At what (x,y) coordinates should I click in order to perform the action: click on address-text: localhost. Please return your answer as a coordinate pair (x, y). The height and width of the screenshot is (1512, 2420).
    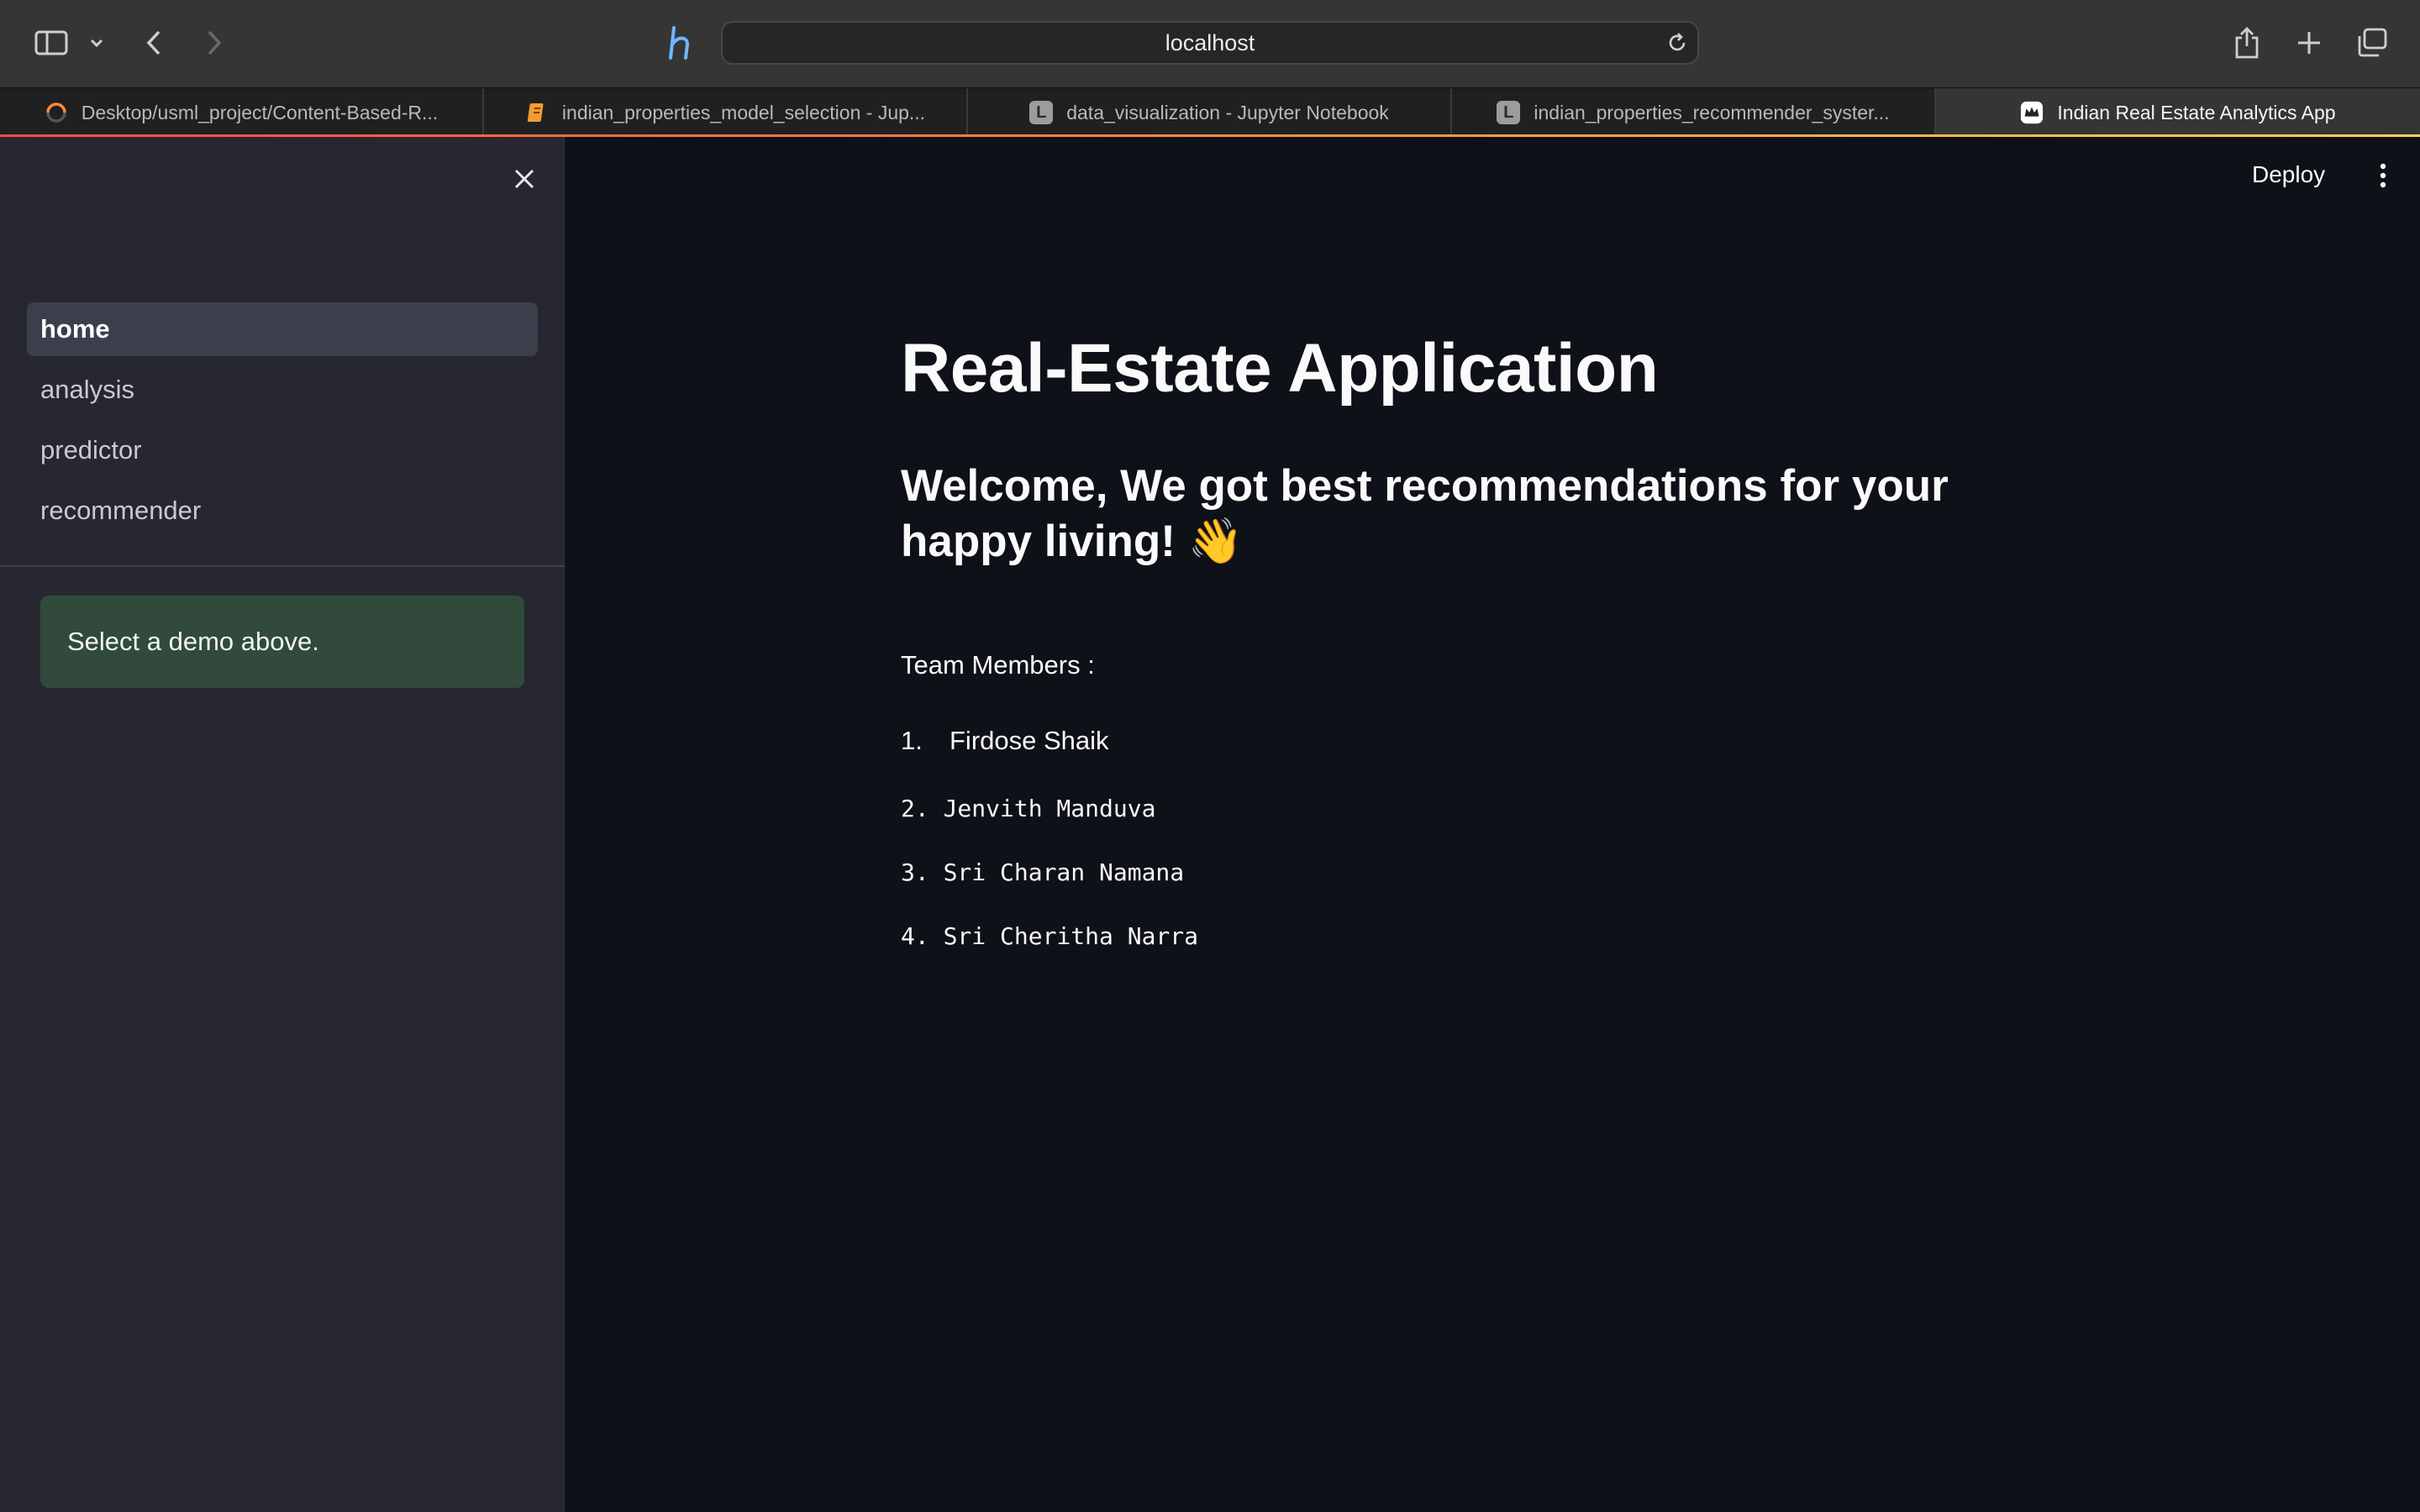
    Looking at the image, I should click on (1210, 42).